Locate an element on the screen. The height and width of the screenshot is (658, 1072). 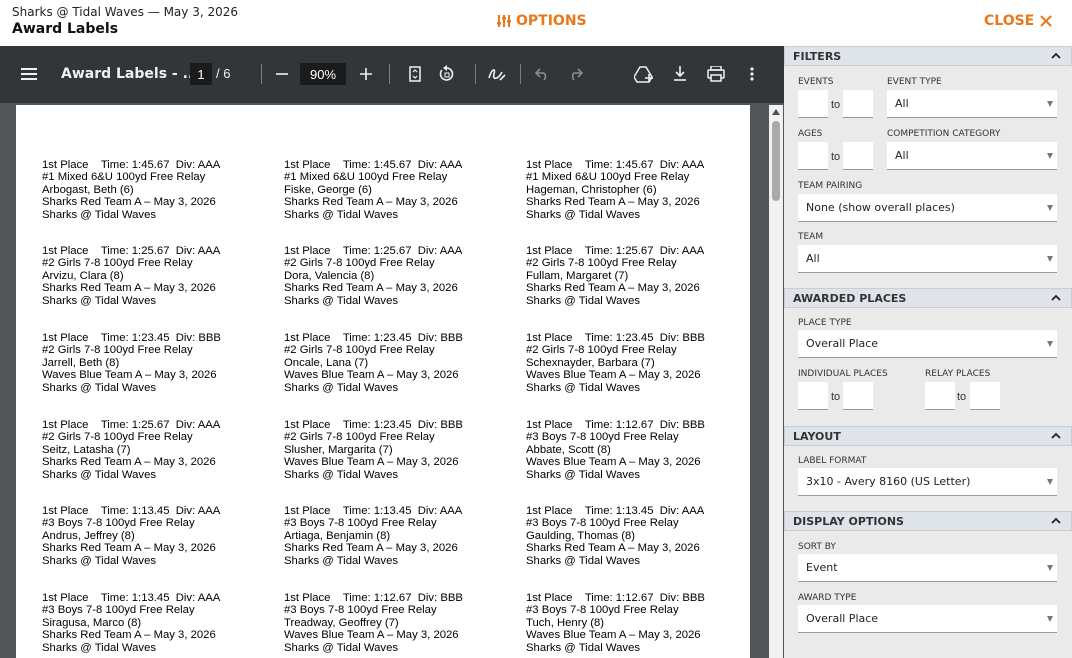
award-type-label: AWARD TYPE is located at coordinates (827, 598).